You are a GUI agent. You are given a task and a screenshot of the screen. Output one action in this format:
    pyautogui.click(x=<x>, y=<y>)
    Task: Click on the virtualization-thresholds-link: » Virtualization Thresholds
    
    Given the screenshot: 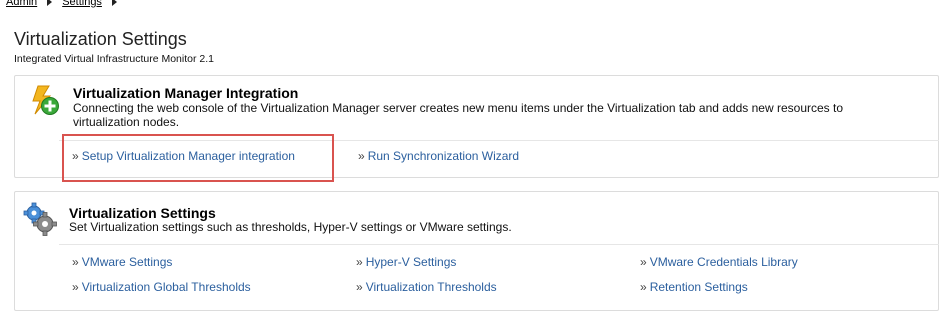 What is the action you would take?
    pyautogui.click(x=426, y=287)
    